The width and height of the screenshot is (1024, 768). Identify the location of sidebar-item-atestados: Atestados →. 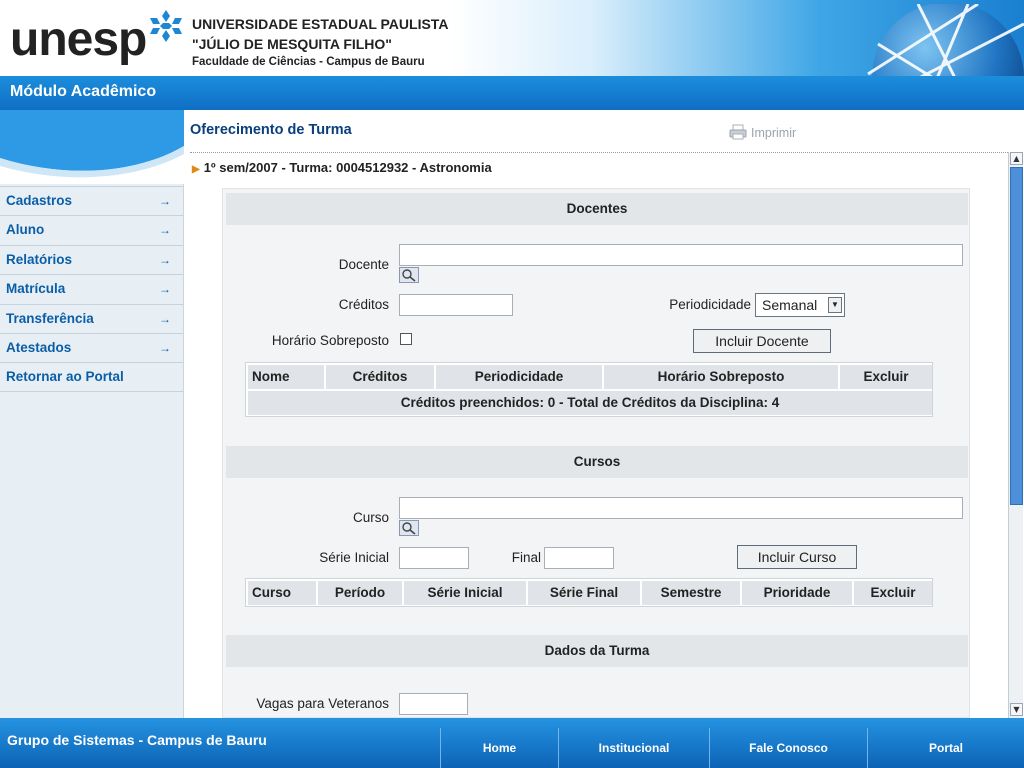
(91, 347).